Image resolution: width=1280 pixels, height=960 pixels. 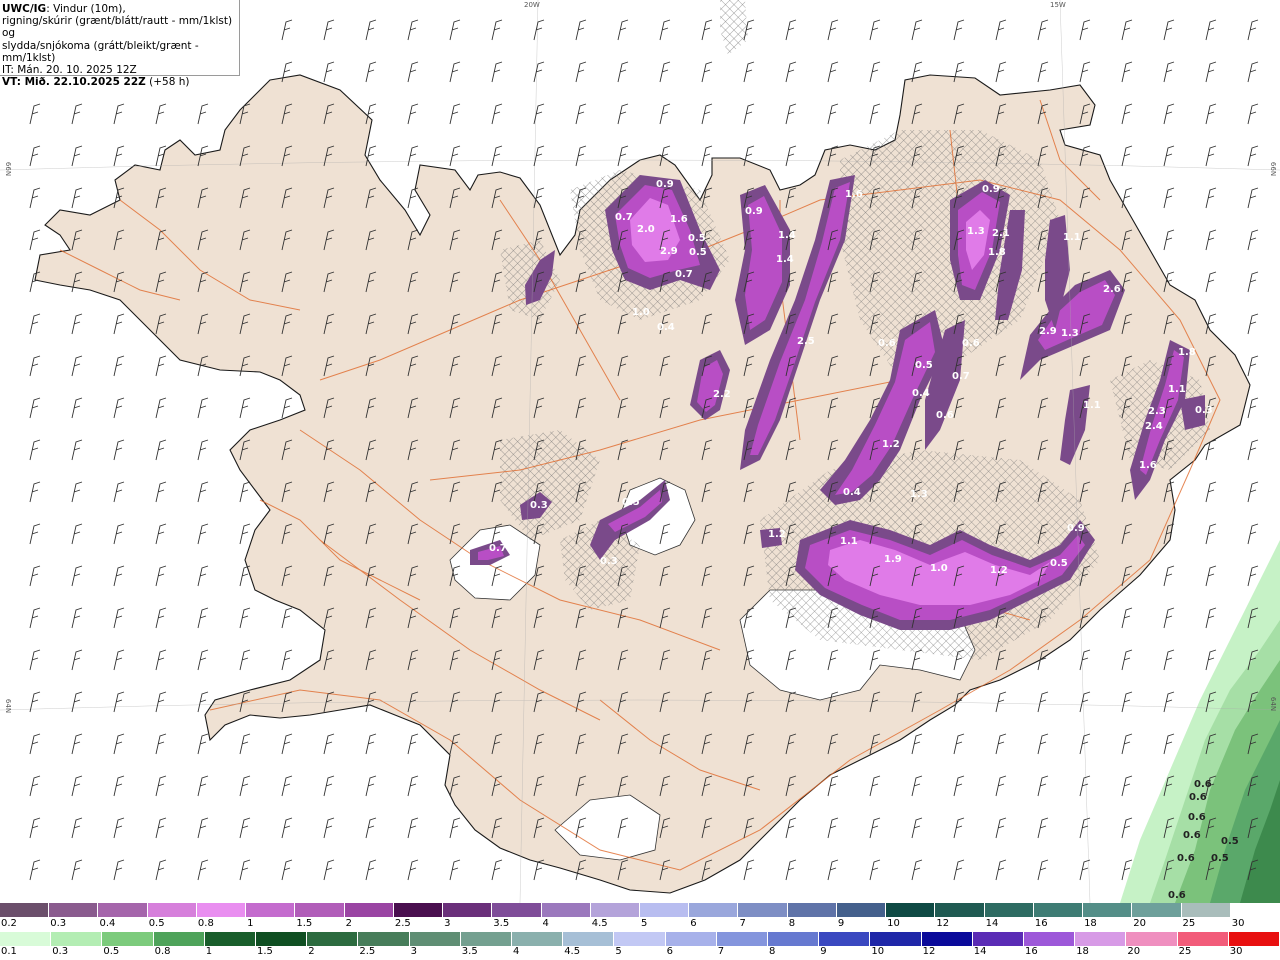 What do you see at coordinates (1273, 704) in the screenshot?
I see `grid-label-right-64n: 64N` at bounding box center [1273, 704].